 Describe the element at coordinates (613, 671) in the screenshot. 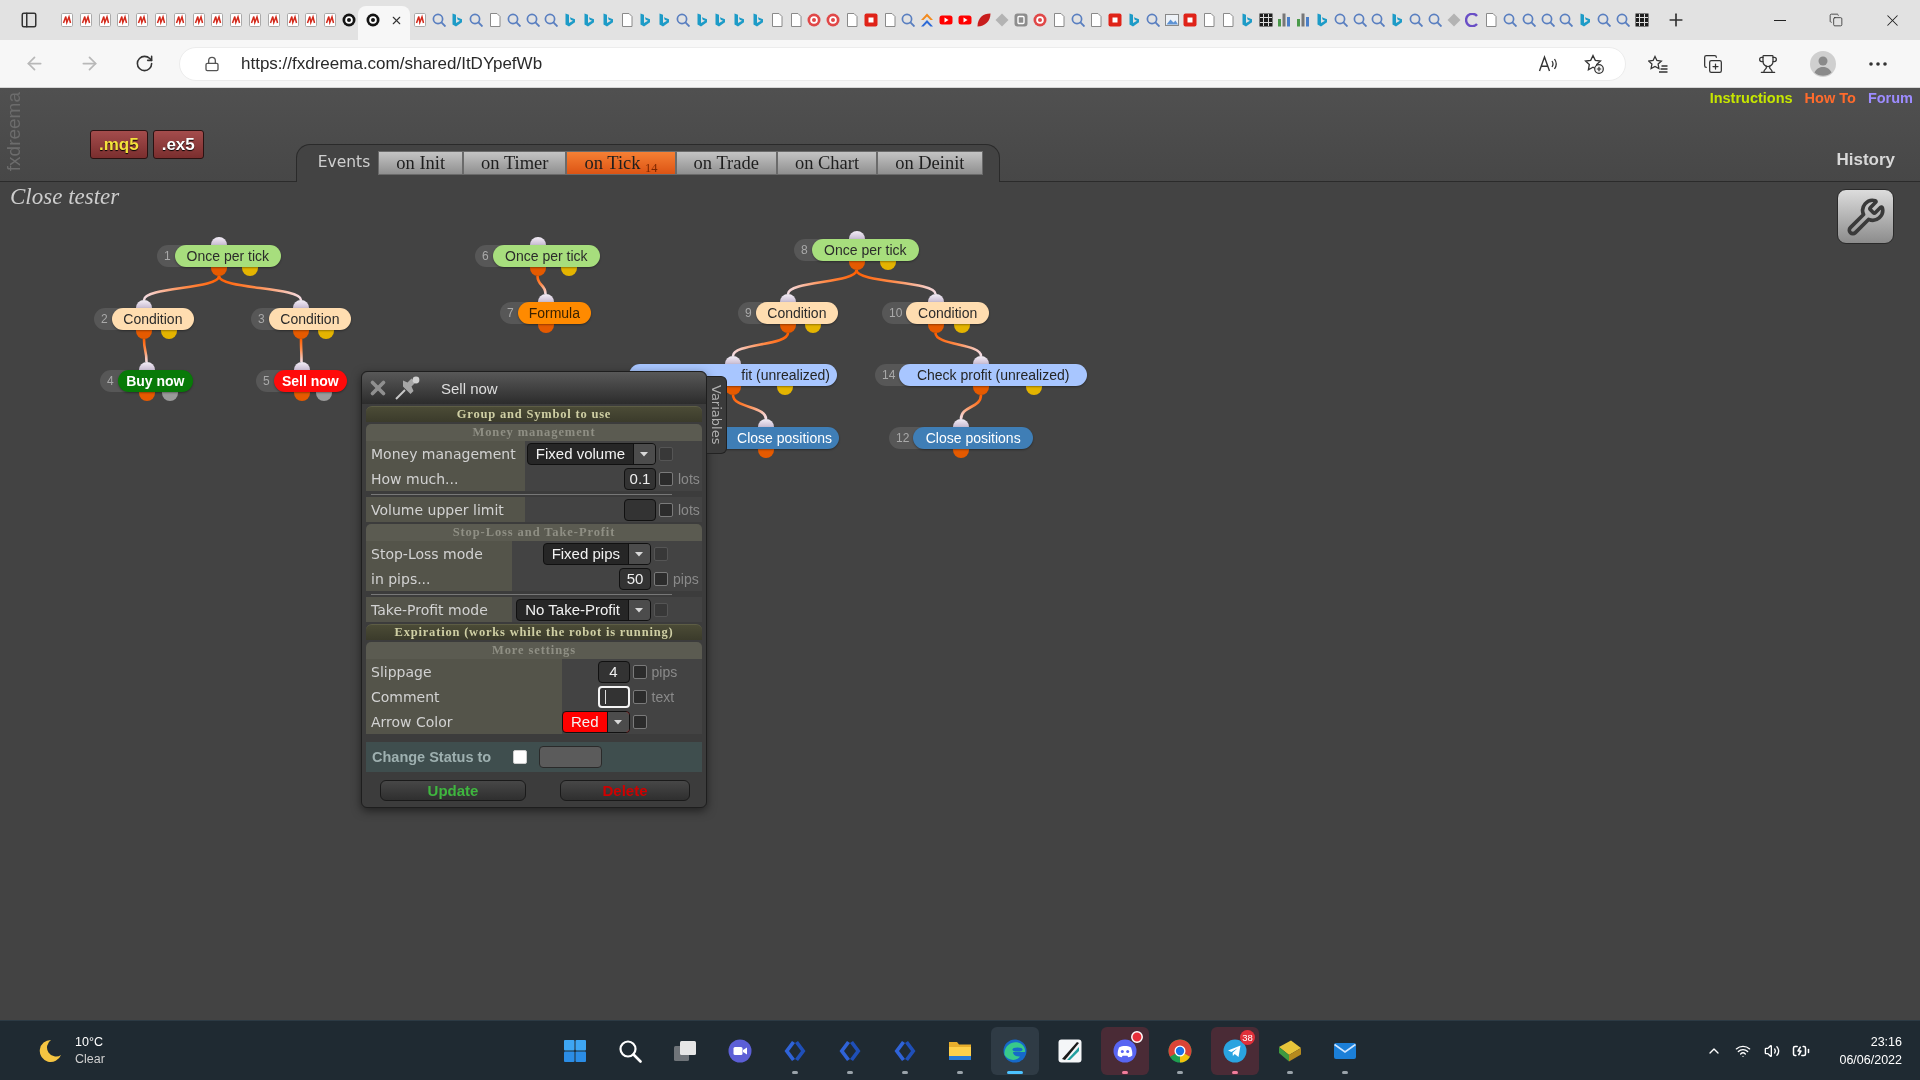

I see `input-field: 4` at that location.